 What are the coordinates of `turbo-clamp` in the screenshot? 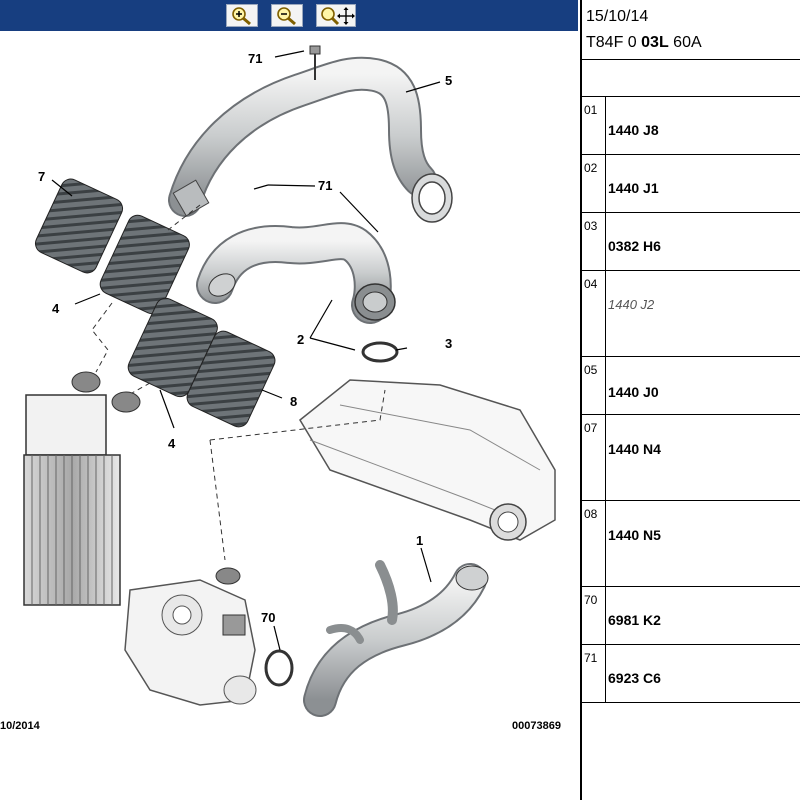 It's located at (279, 668).